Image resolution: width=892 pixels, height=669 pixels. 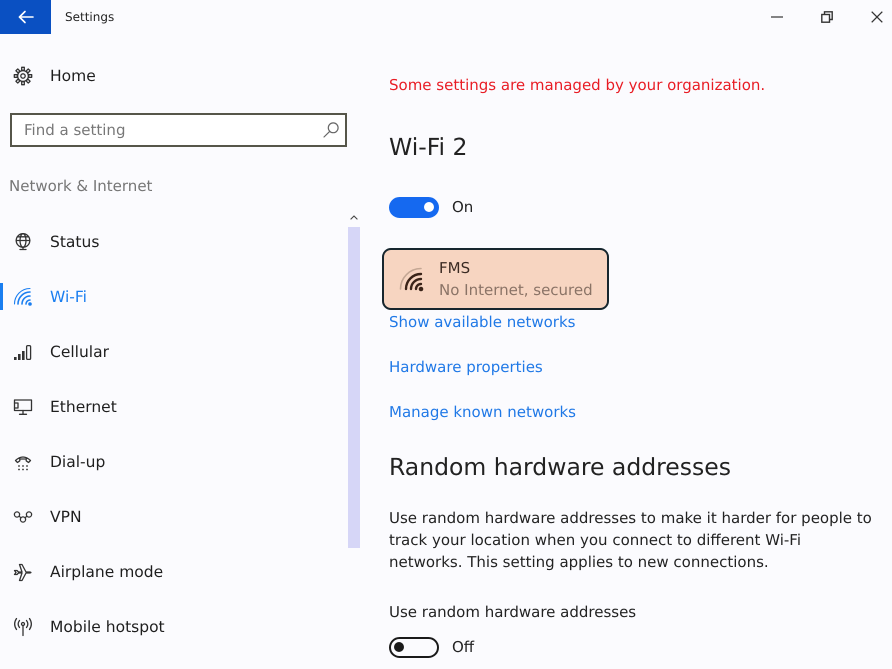 What do you see at coordinates (23, 572) in the screenshot?
I see `airplane-icon` at bounding box center [23, 572].